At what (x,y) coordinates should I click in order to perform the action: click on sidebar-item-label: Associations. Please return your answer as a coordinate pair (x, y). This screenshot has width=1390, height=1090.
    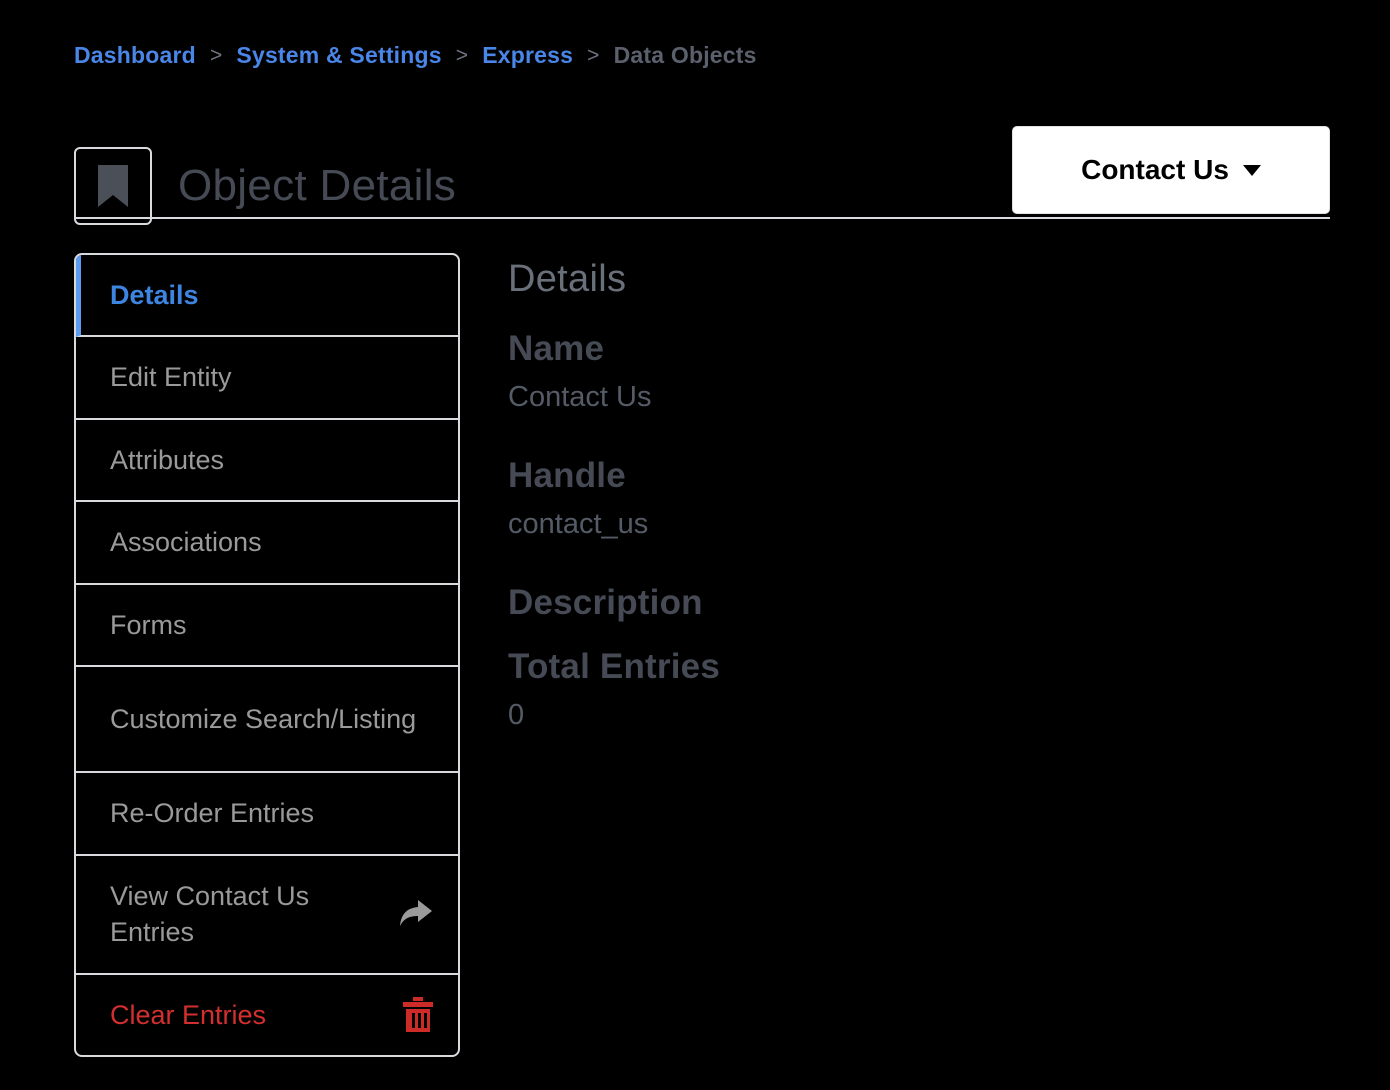
    Looking at the image, I should click on (186, 542).